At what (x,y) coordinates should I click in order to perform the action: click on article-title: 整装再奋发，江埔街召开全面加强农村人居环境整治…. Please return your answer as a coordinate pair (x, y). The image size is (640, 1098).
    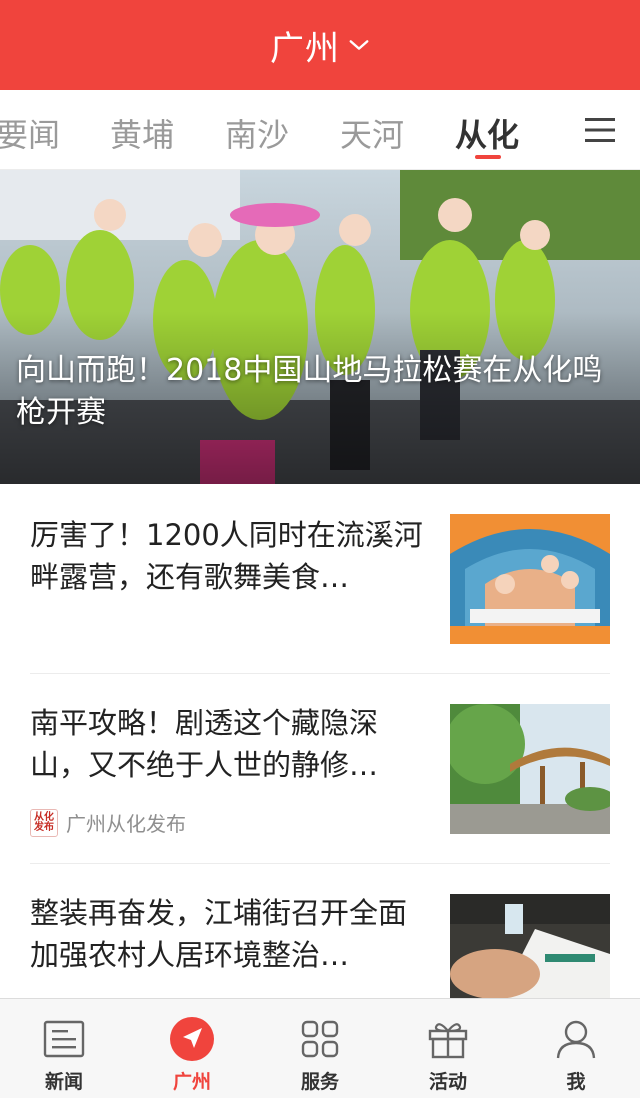
    Looking at the image, I should click on (219, 934).